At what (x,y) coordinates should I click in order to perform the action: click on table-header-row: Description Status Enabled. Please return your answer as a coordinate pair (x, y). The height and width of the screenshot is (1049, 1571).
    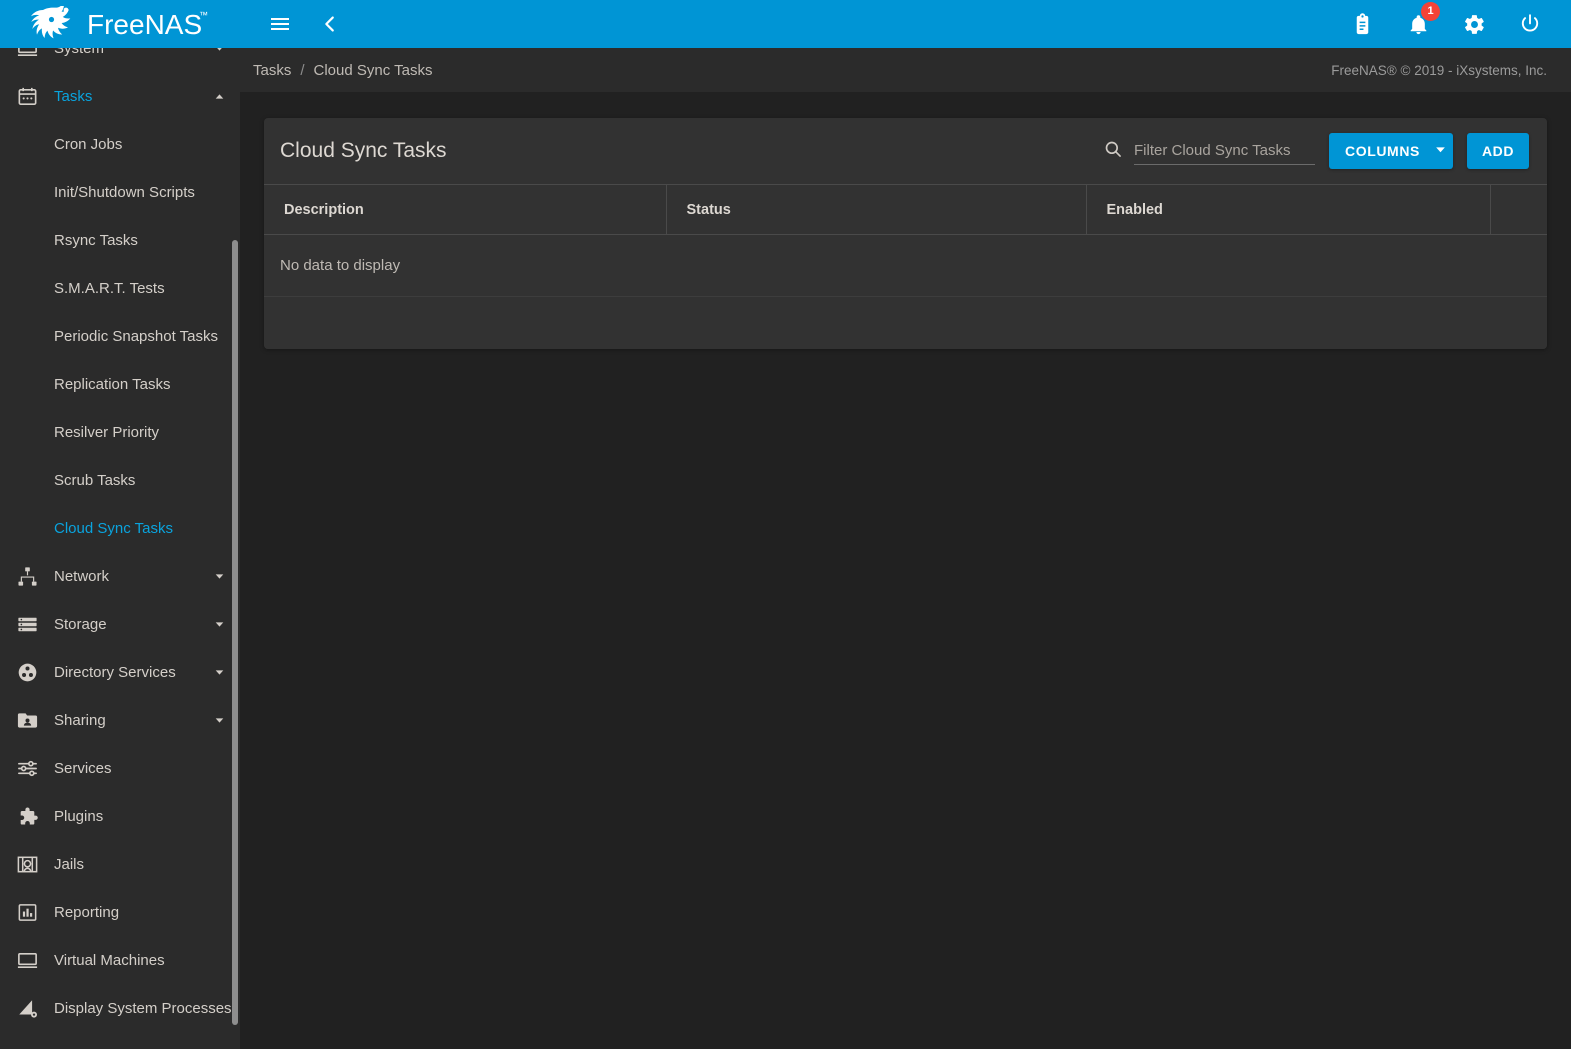
    Looking at the image, I should click on (905, 209).